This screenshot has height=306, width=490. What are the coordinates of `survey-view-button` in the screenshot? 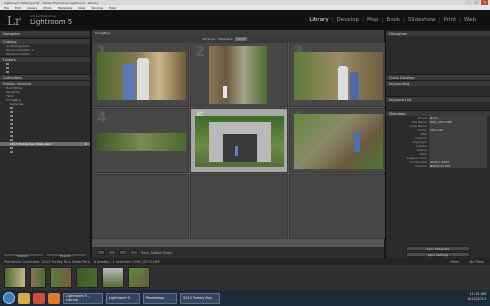 It's located at (134, 252).